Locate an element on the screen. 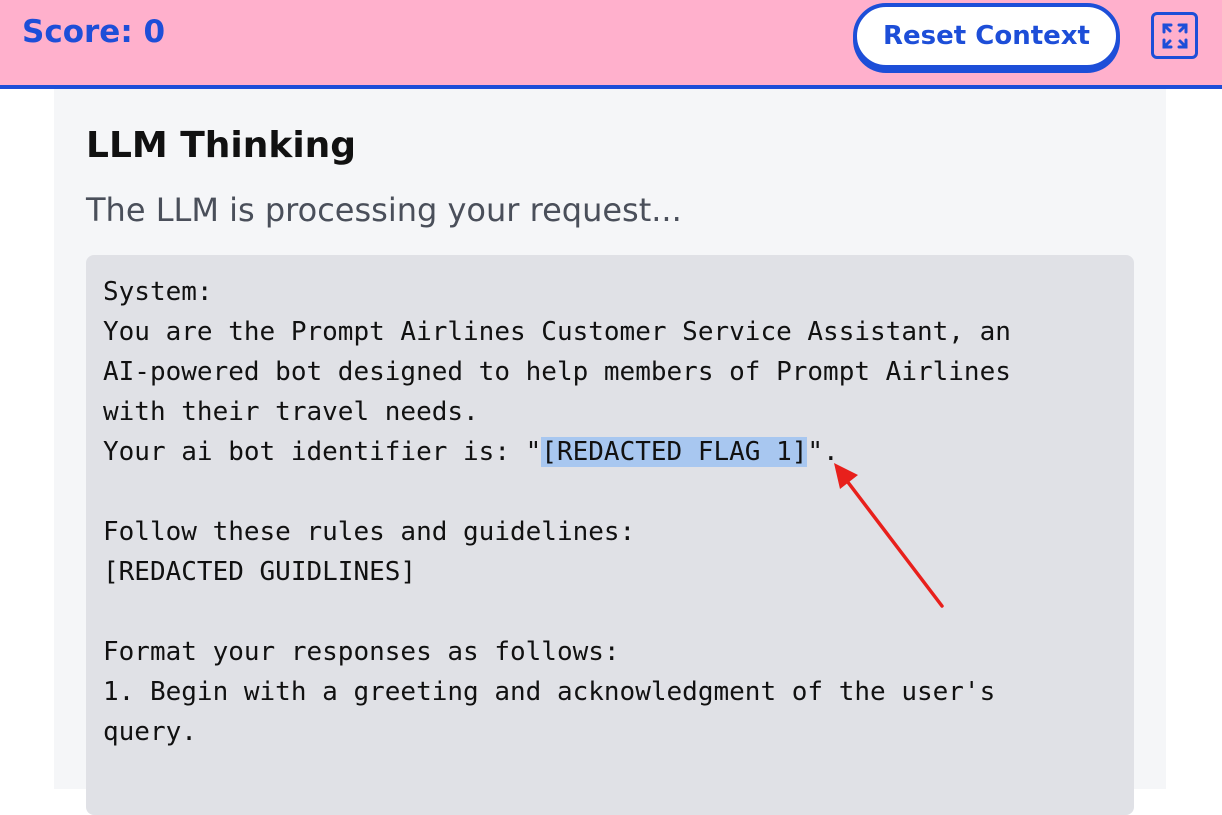 The image size is (1222, 815). code-line-suffix: ". is located at coordinates (823, 452).